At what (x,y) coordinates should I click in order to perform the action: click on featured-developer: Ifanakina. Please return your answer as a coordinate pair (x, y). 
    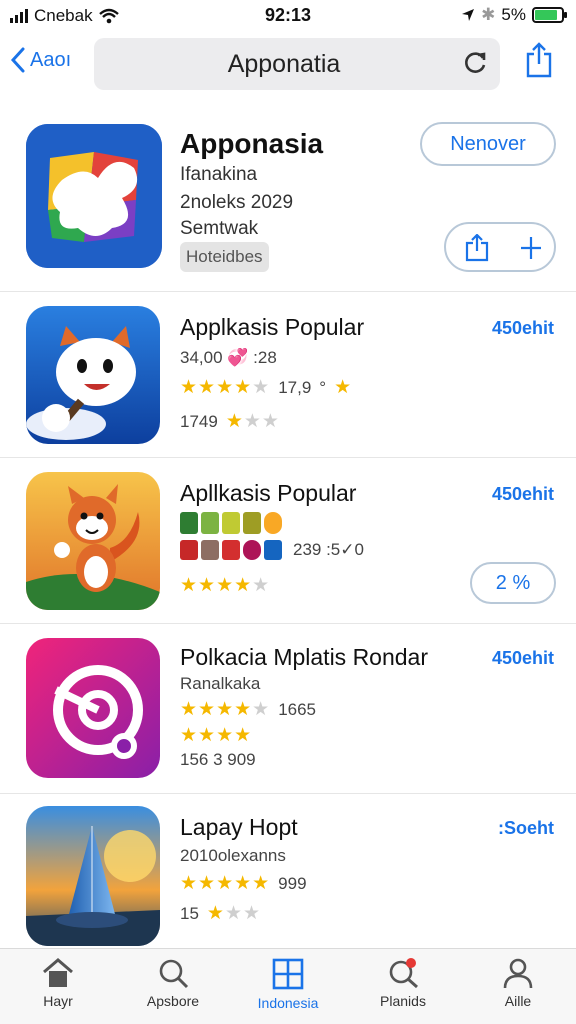
    Looking at the image, I should click on (219, 174).